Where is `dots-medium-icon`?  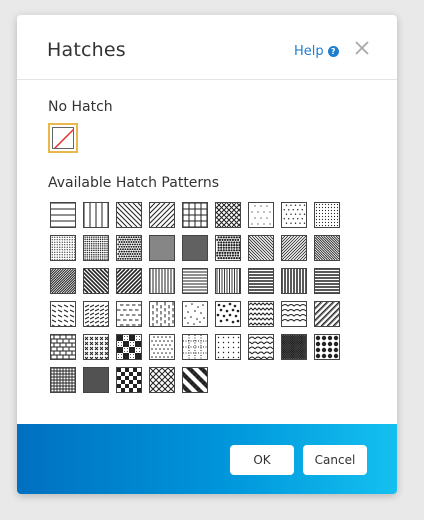 dots-medium-icon is located at coordinates (294, 215).